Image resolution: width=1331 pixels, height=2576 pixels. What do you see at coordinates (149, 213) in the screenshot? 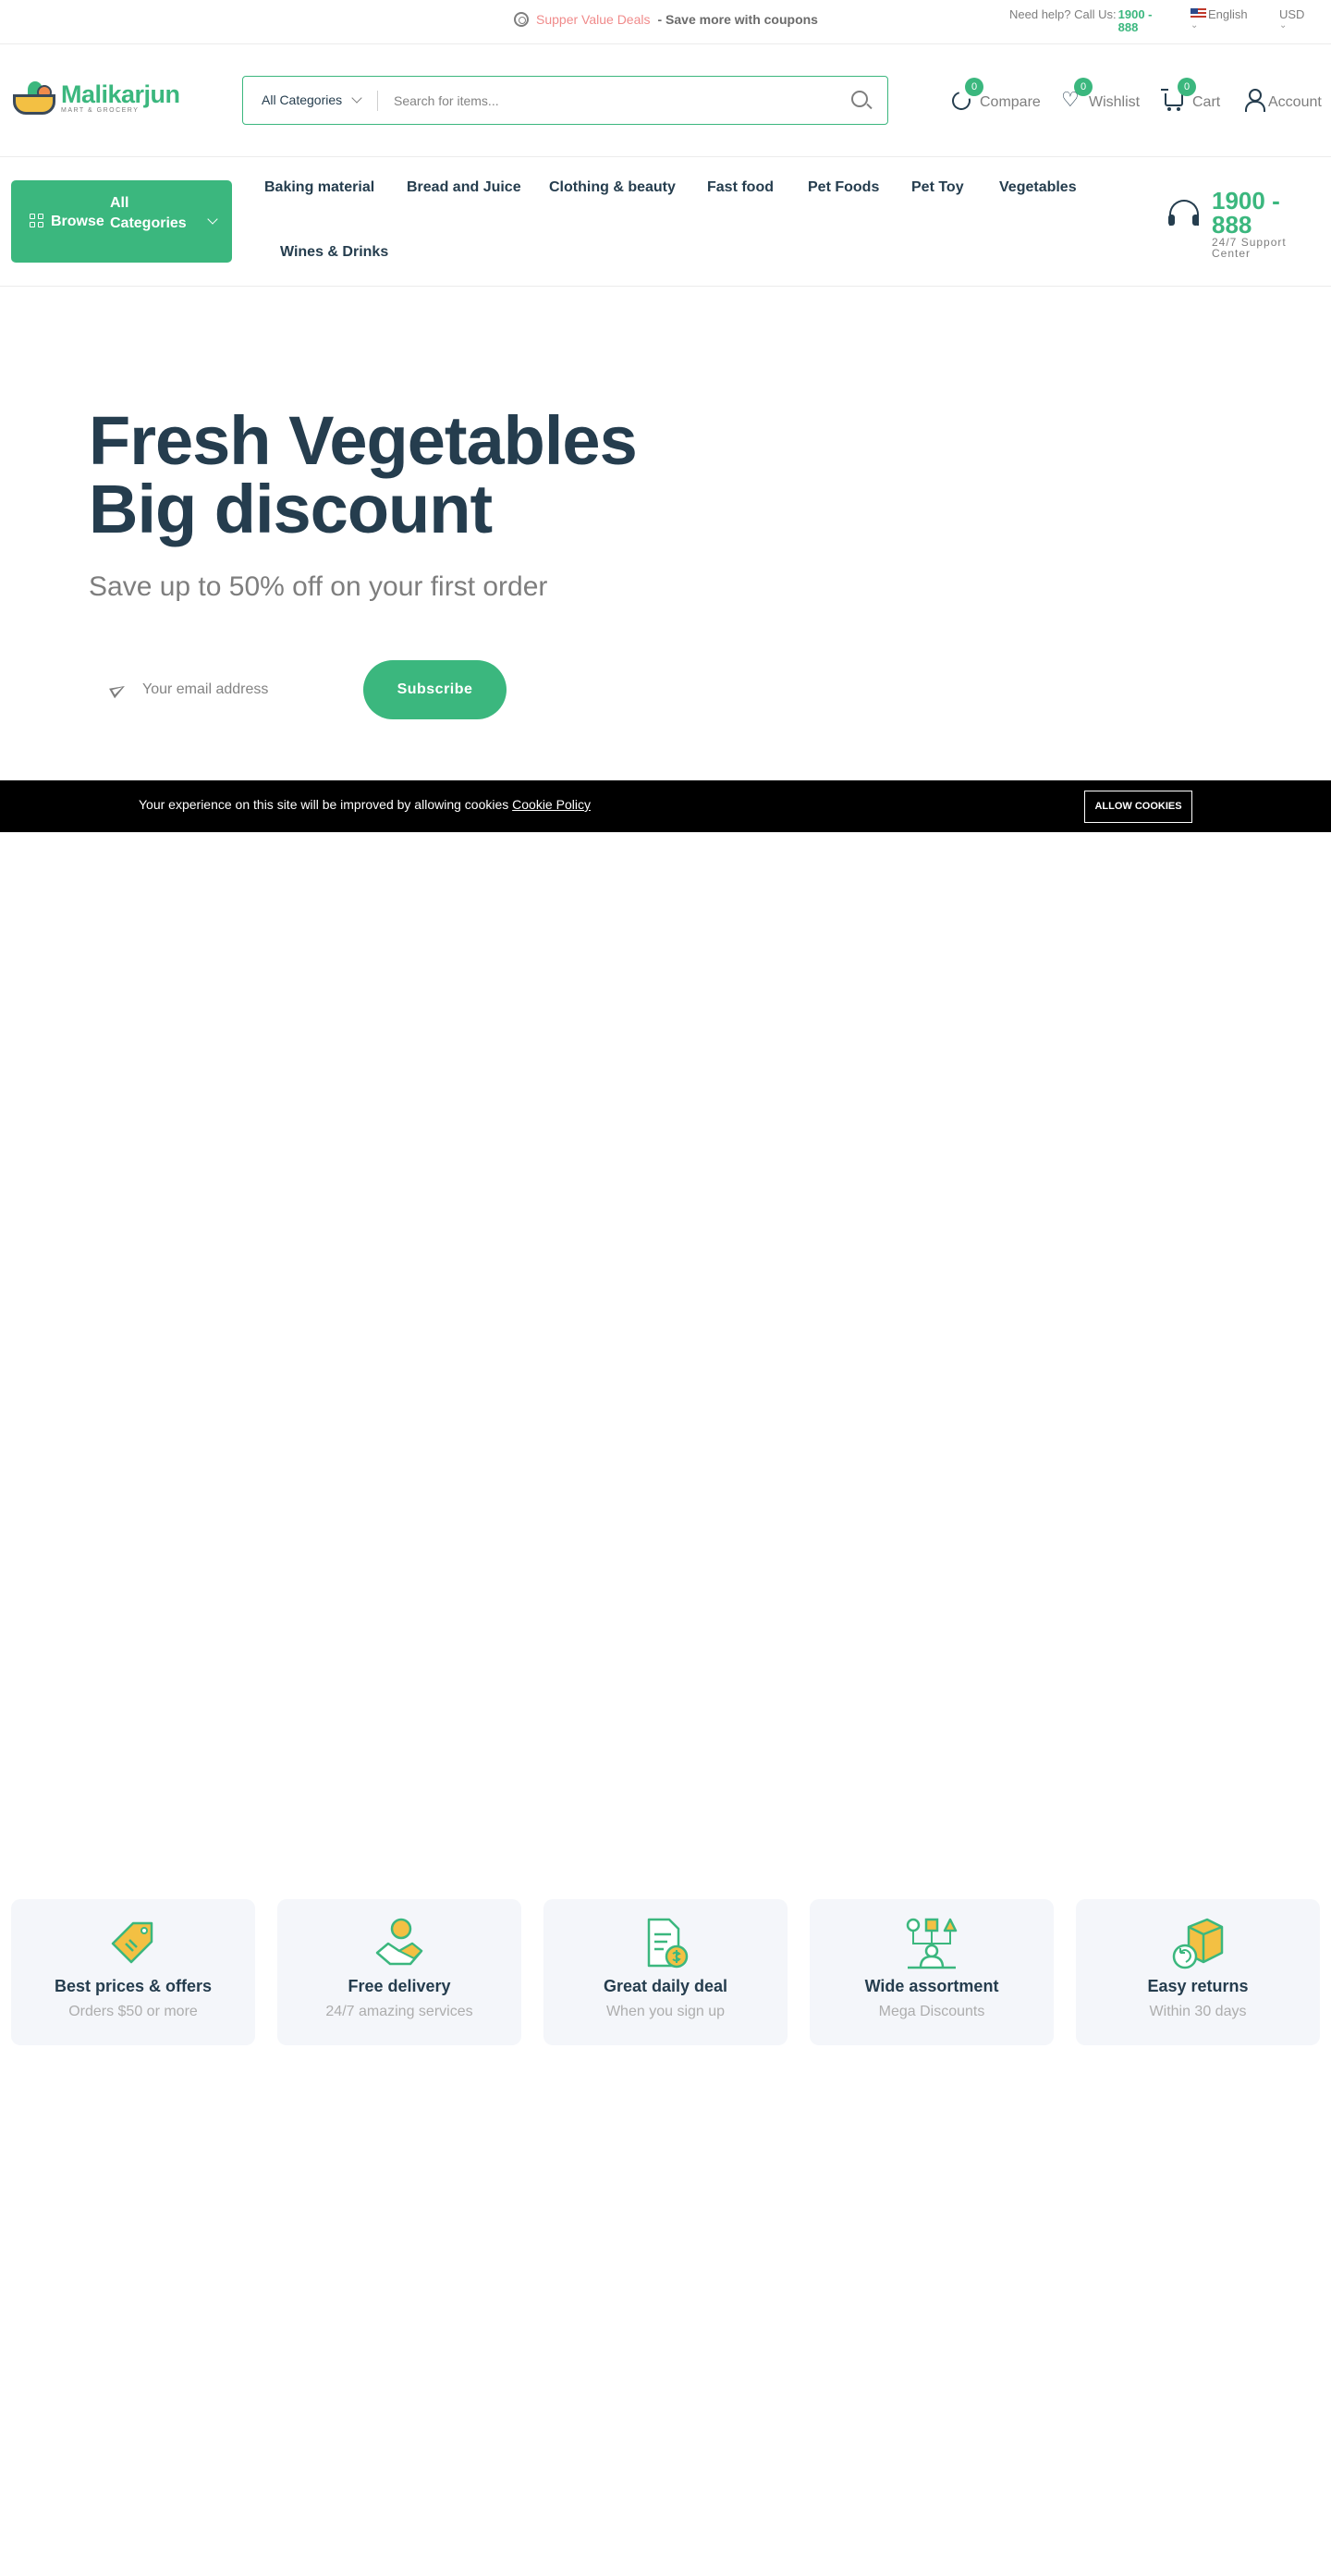
I see `browse-label: All Categories` at bounding box center [149, 213].